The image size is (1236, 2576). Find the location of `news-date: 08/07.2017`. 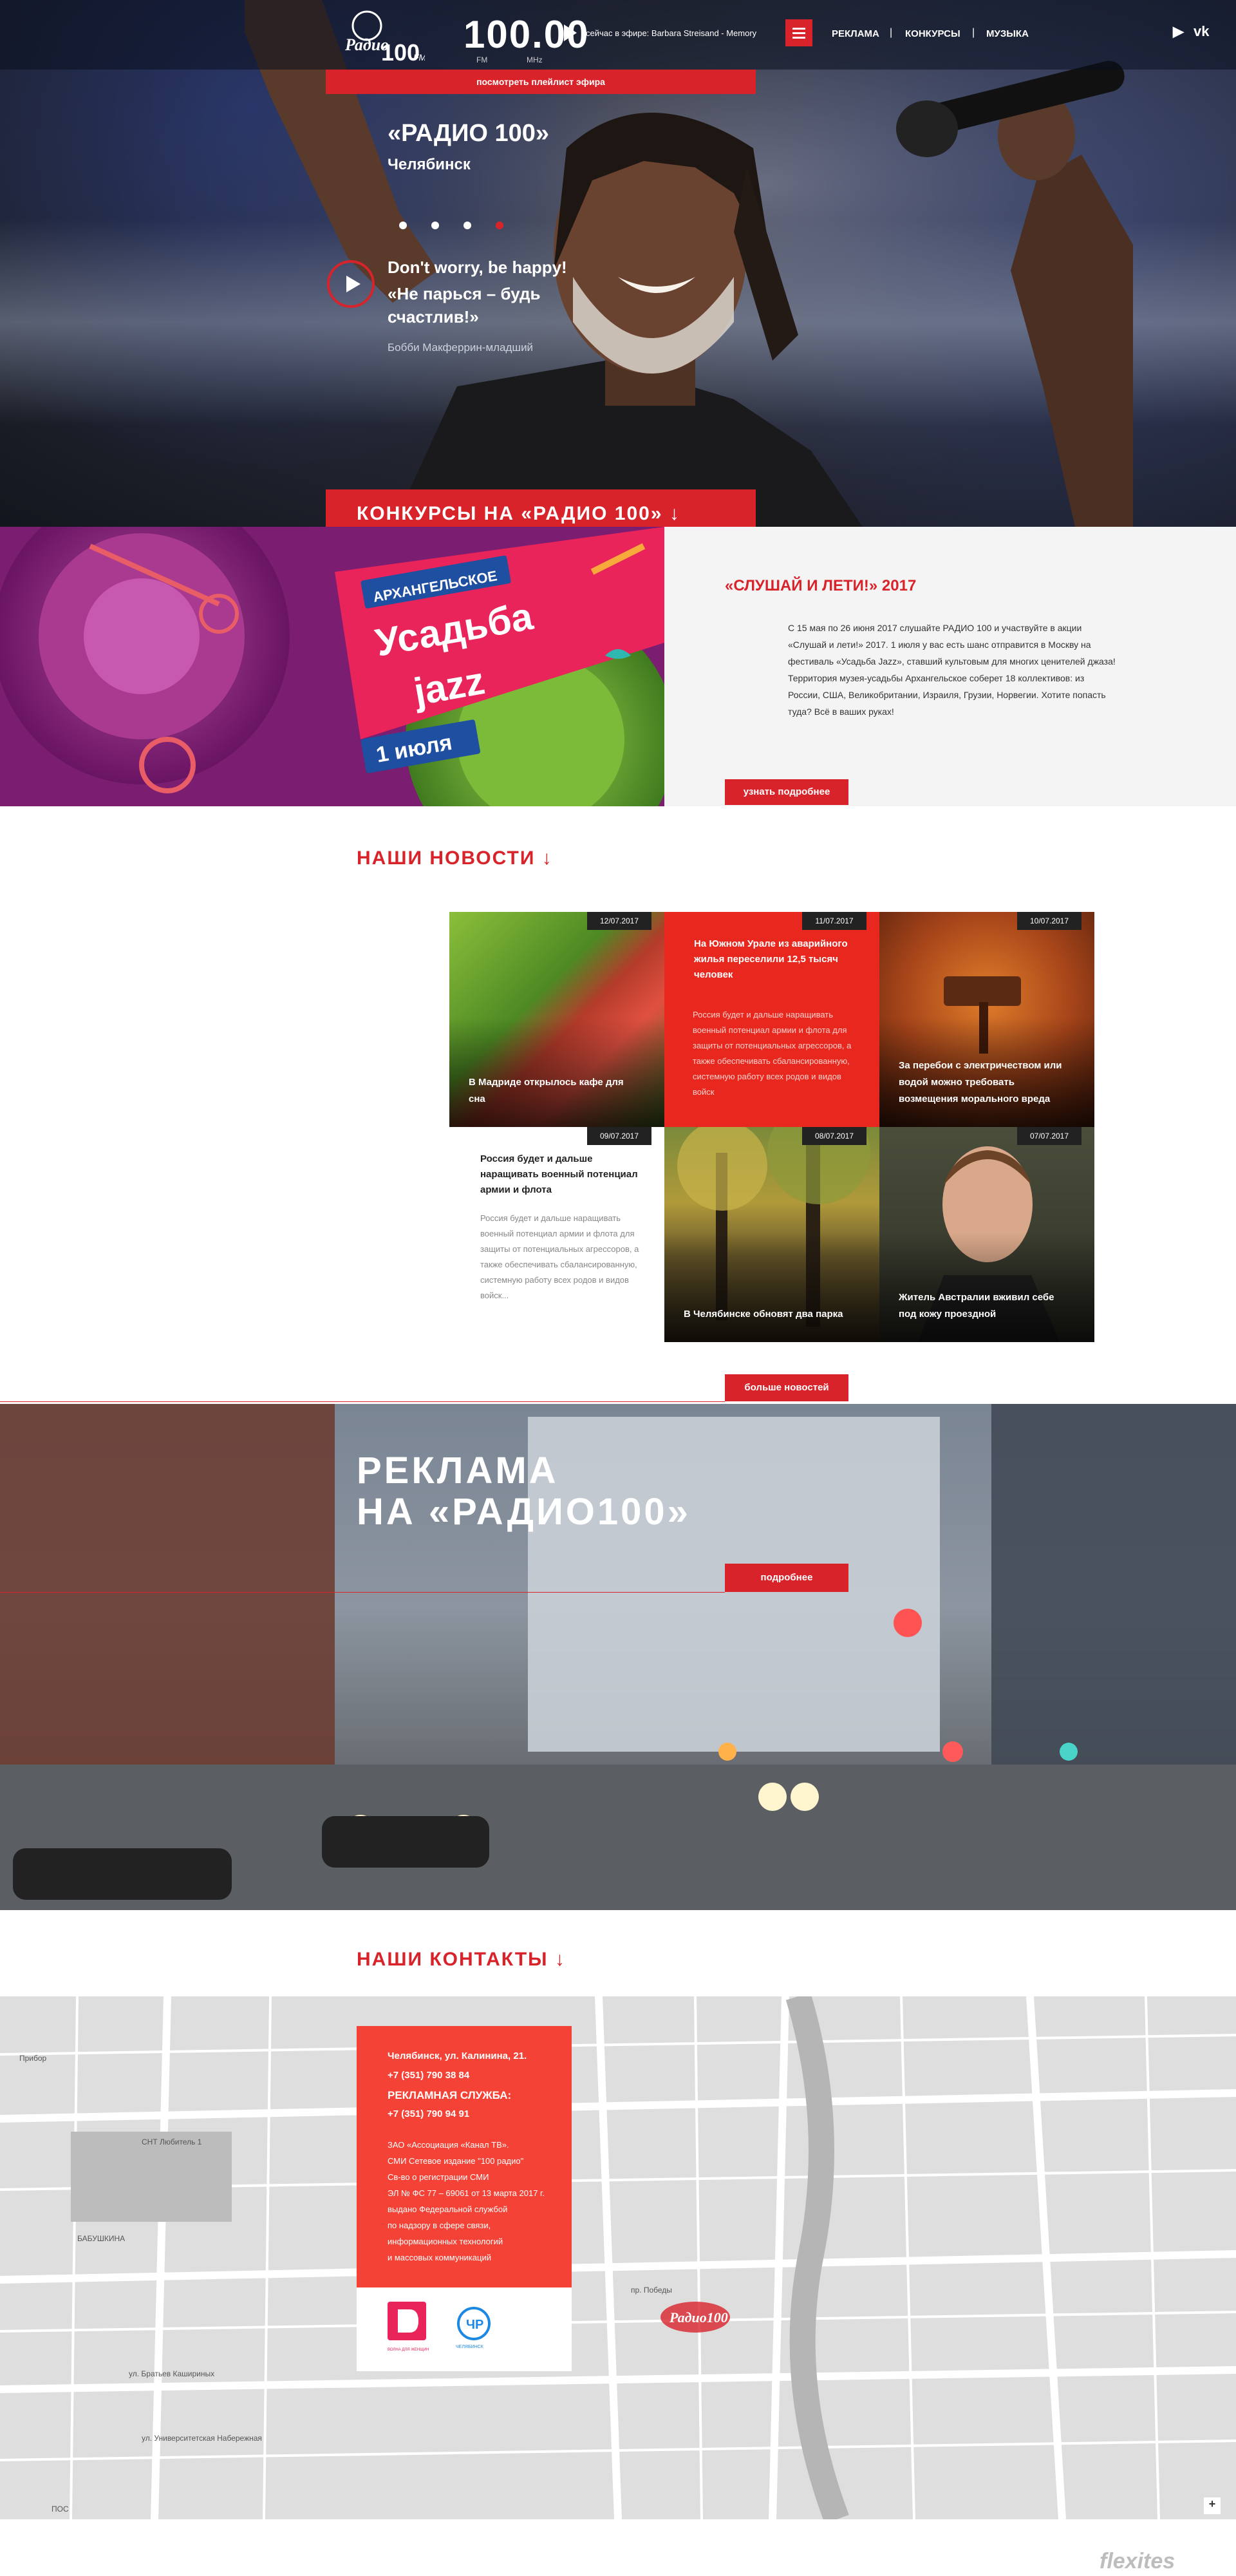

news-date: 08/07.2017 is located at coordinates (834, 1136).